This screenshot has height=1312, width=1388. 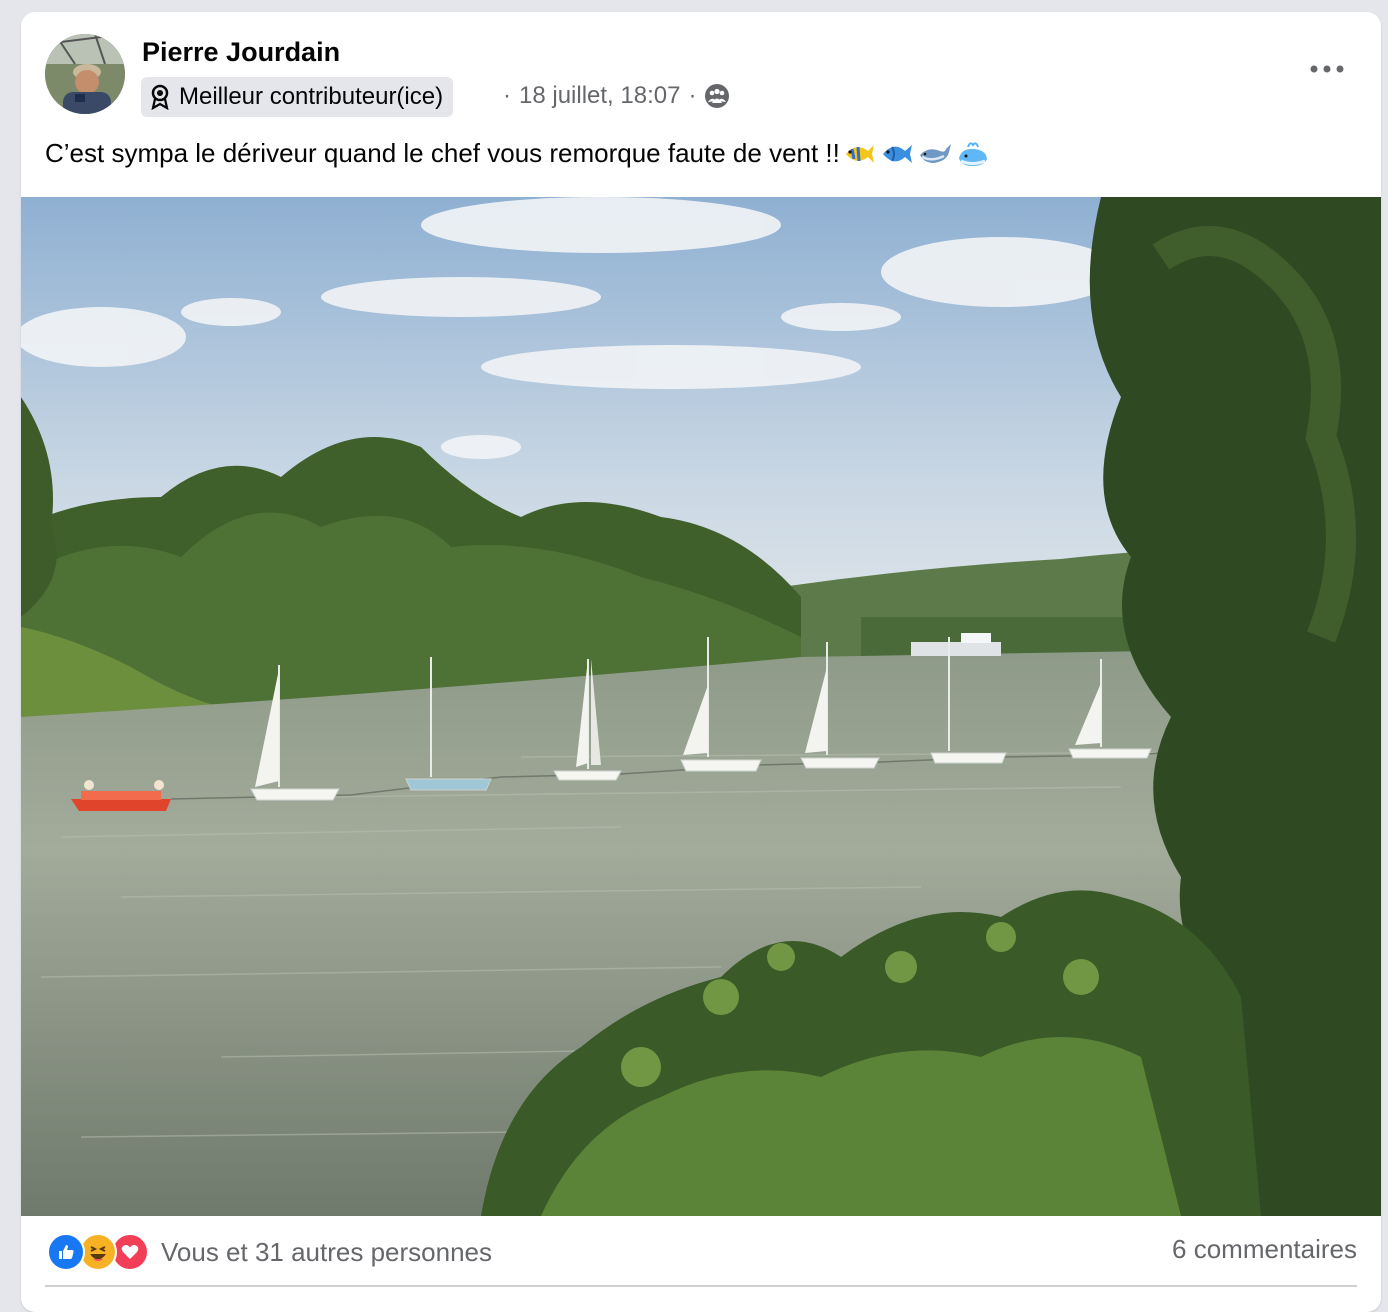 I want to click on badge-label: Meilleur contributeur(ice), so click(x=311, y=96).